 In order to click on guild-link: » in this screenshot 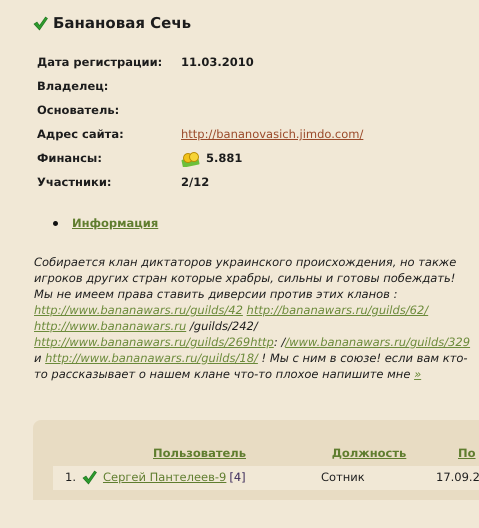, I will do `click(418, 373)`.